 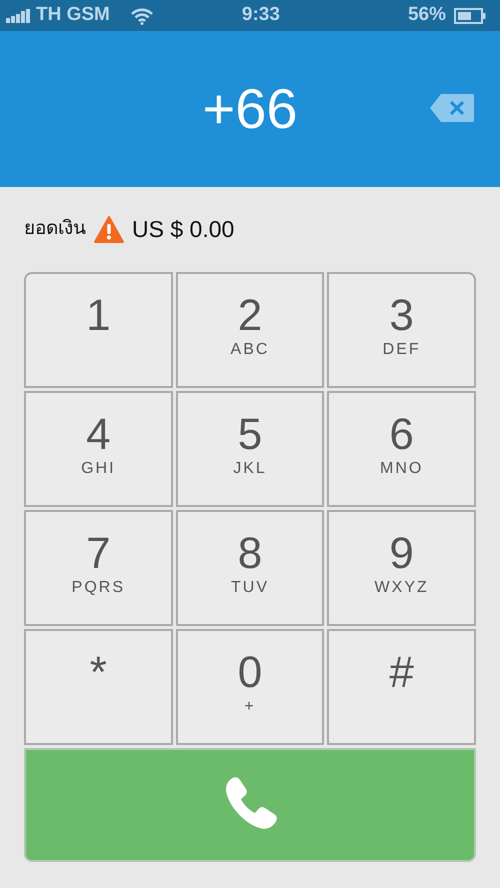 What do you see at coordinates (261, 15) in the screenshot?
I see `clock-time: 9:33` at bounding box center [261, 15].